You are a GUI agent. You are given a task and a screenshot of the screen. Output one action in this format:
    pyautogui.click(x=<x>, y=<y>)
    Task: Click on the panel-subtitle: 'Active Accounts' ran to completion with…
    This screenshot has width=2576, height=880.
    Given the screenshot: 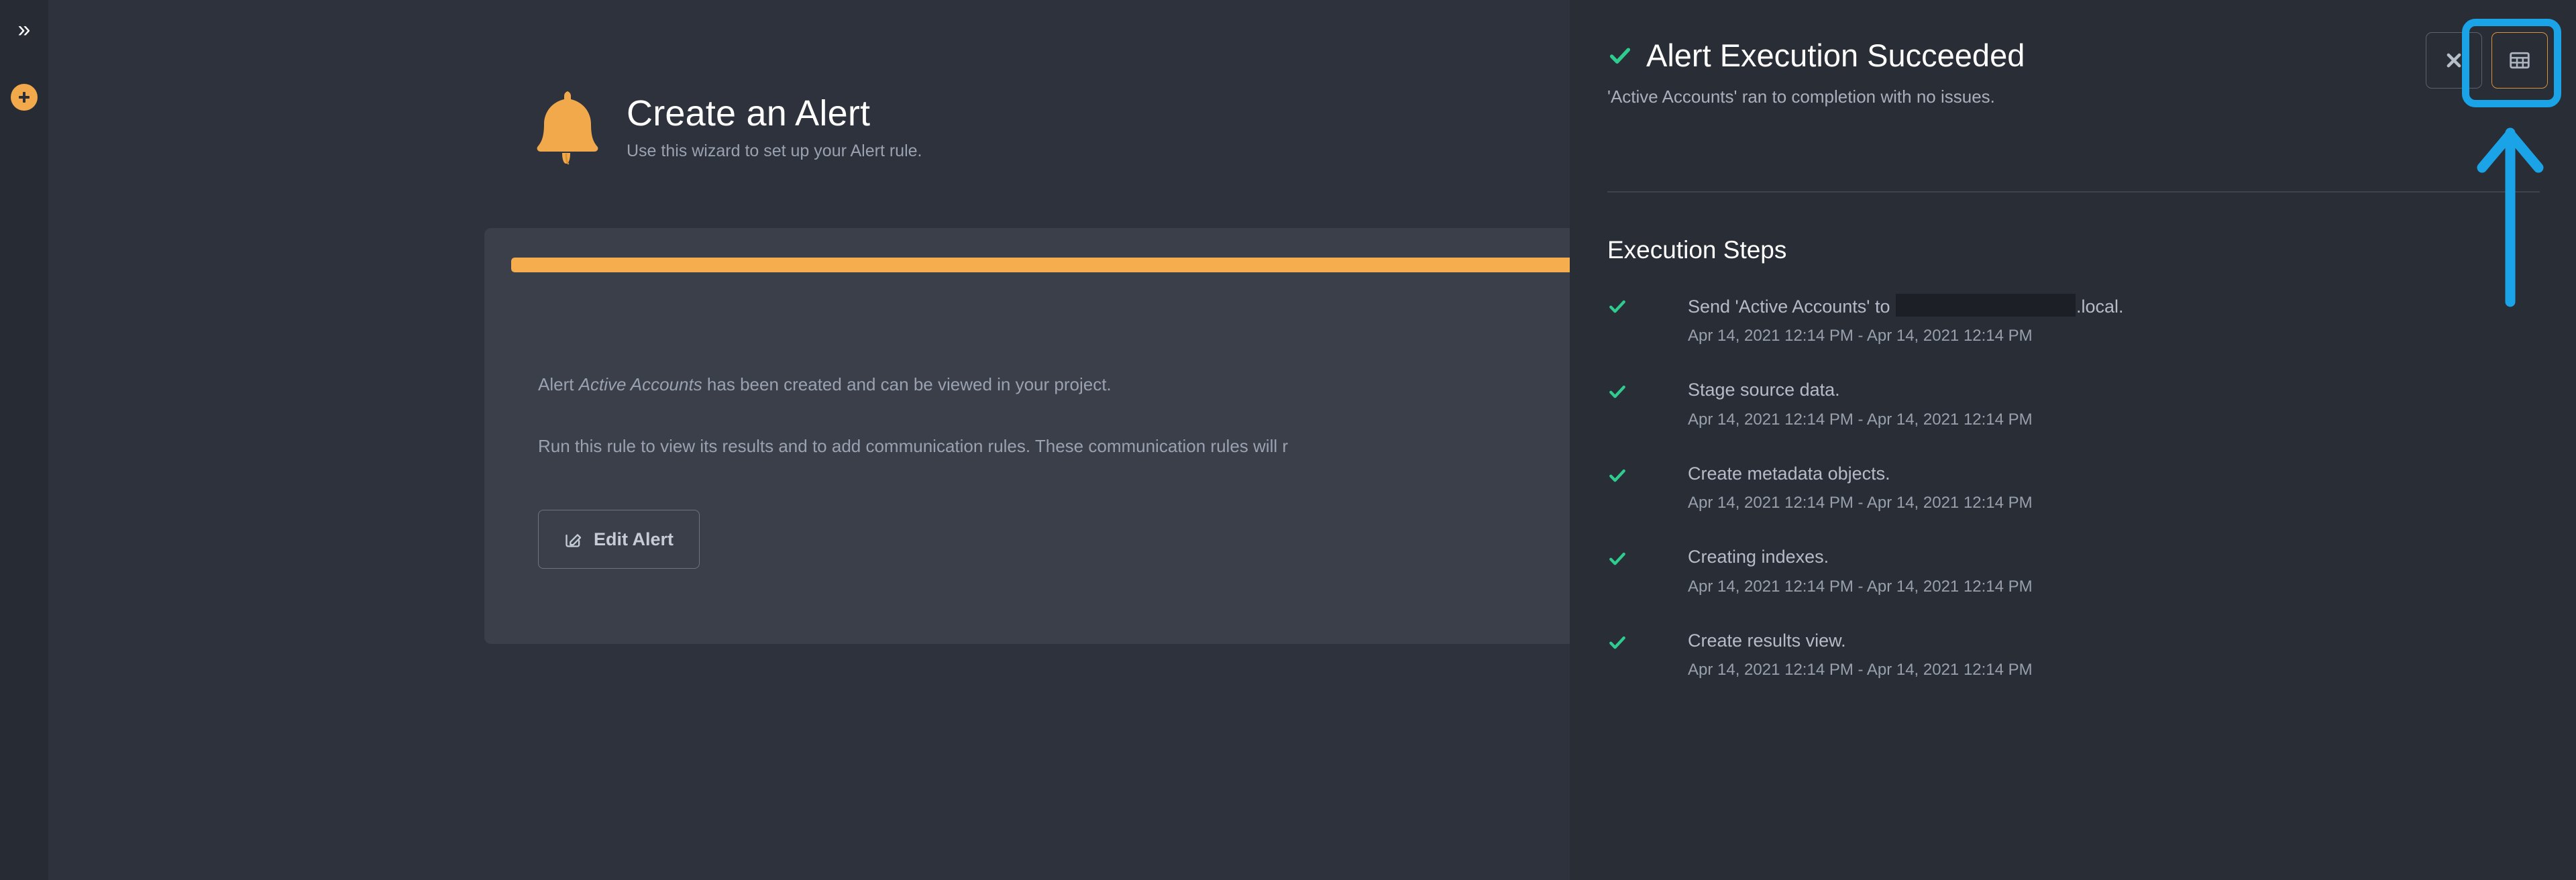 What is the action you would take?
    pyautogui.click(x=1801, y=97)
    